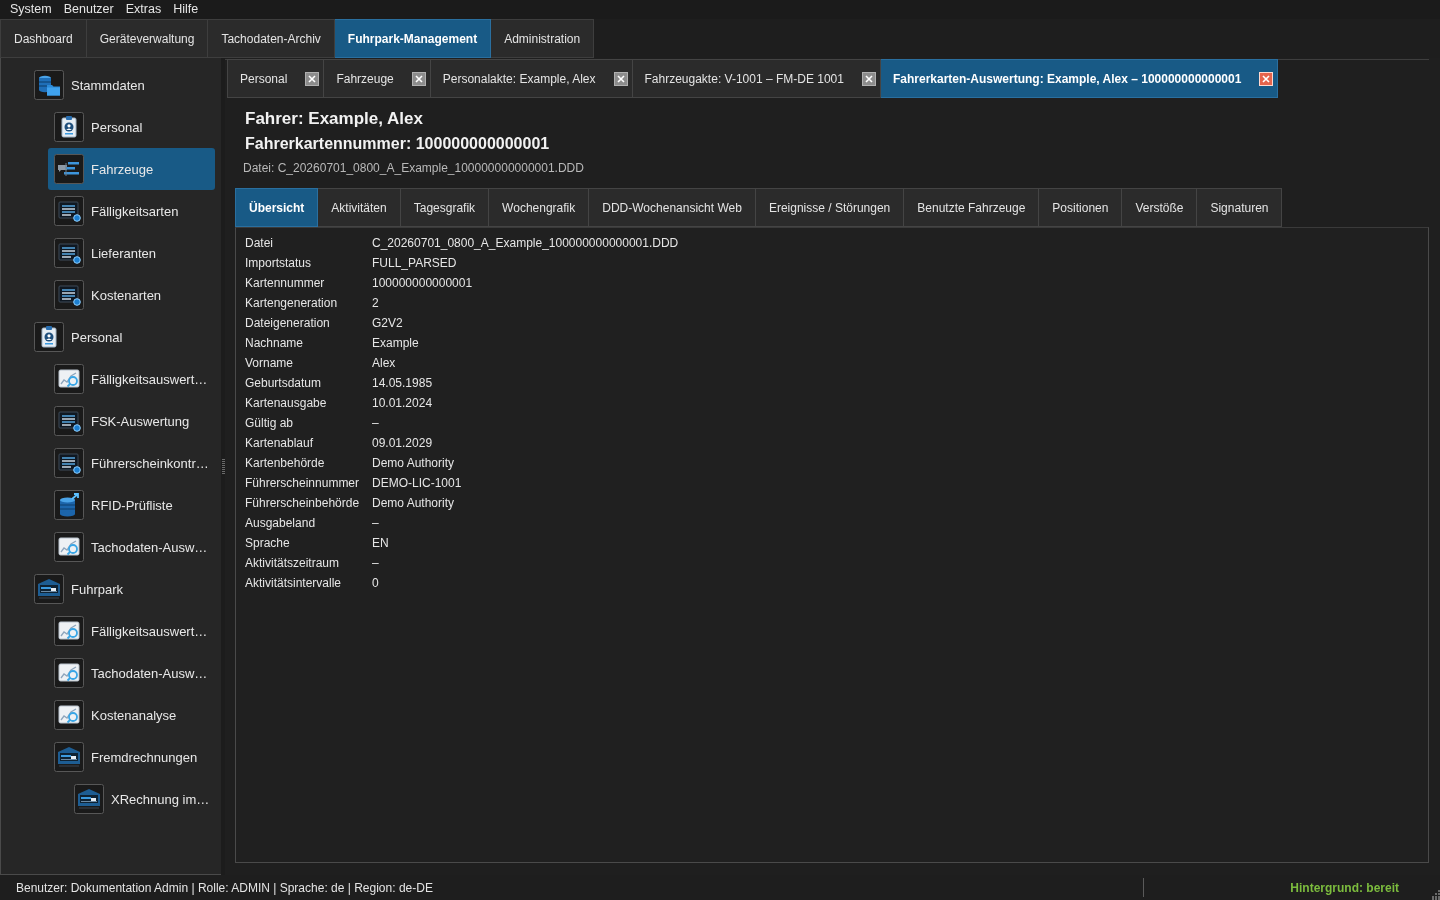 This screenshot has height=900, width=1440. I want to click on document-tab: Fahrzeuge, so click(377, 78).